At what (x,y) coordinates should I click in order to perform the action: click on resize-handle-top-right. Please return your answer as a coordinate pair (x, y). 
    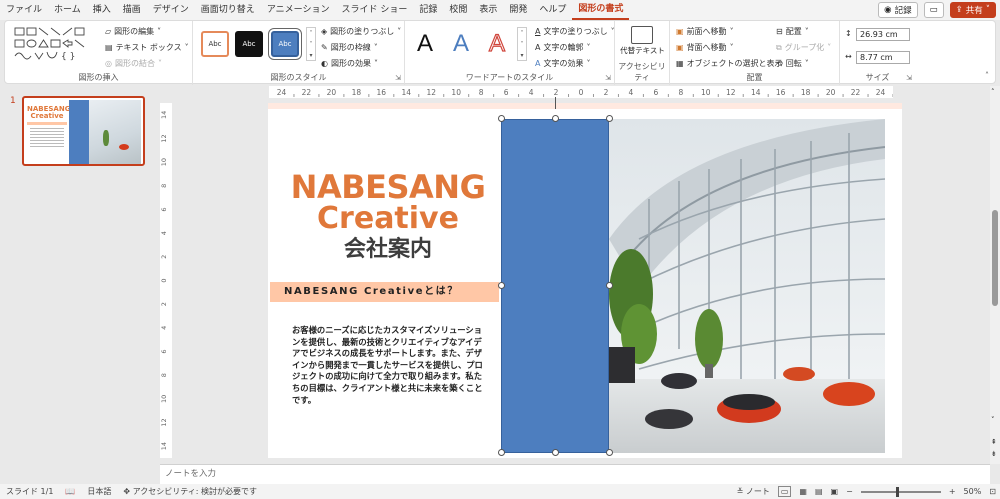
    Looking at the image, I should click on (609, 118).